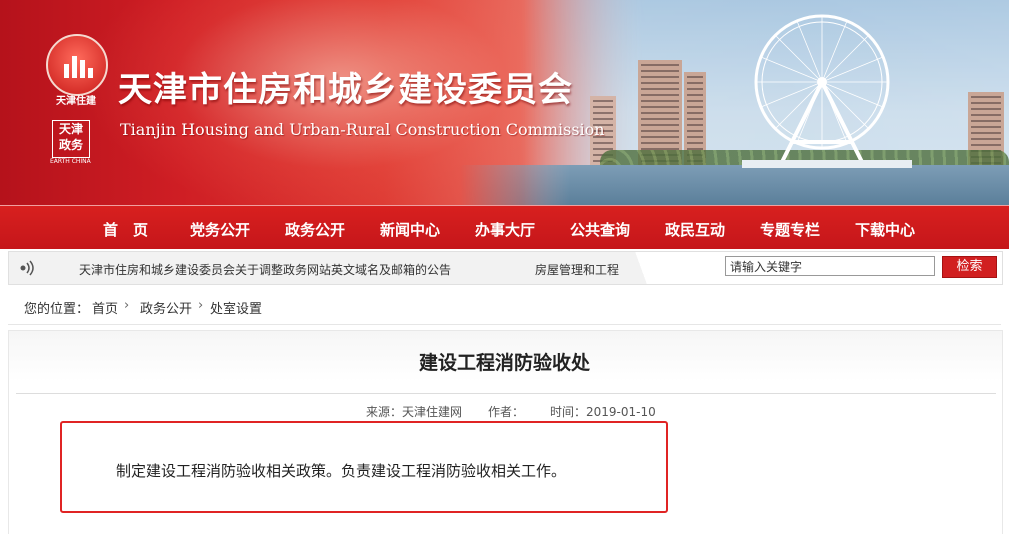 This screenshot has height=534, width=1009. What do you see at coordinates (125, 229) in the screenshot?
I see `nav-item-home: 首 页` at bounding box center [125, 229].